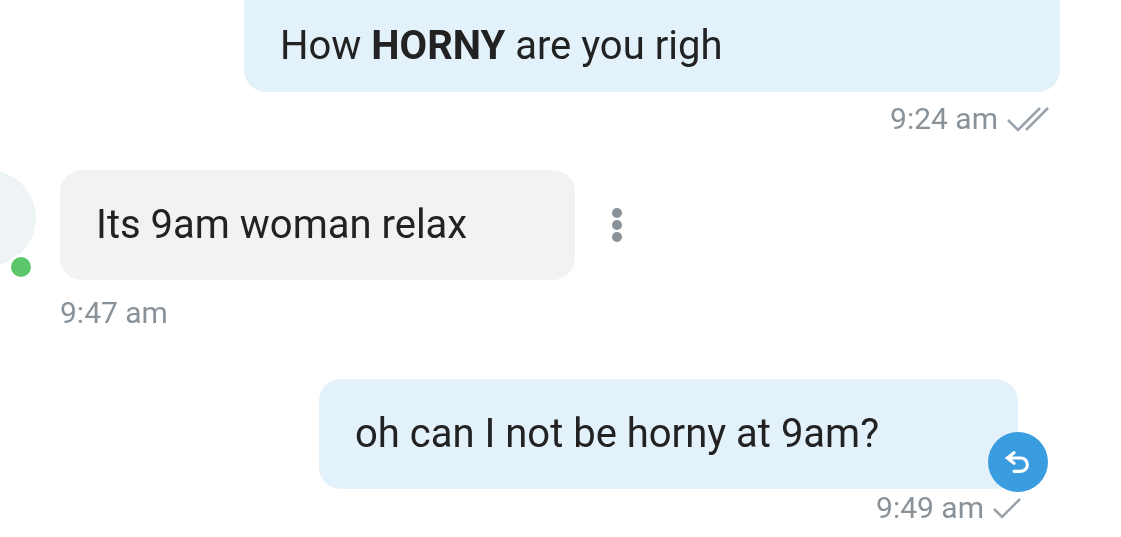  Describe the element at coordinates (944, 119) in the screenshot. I see `message-time: 9:24 am` at that location.